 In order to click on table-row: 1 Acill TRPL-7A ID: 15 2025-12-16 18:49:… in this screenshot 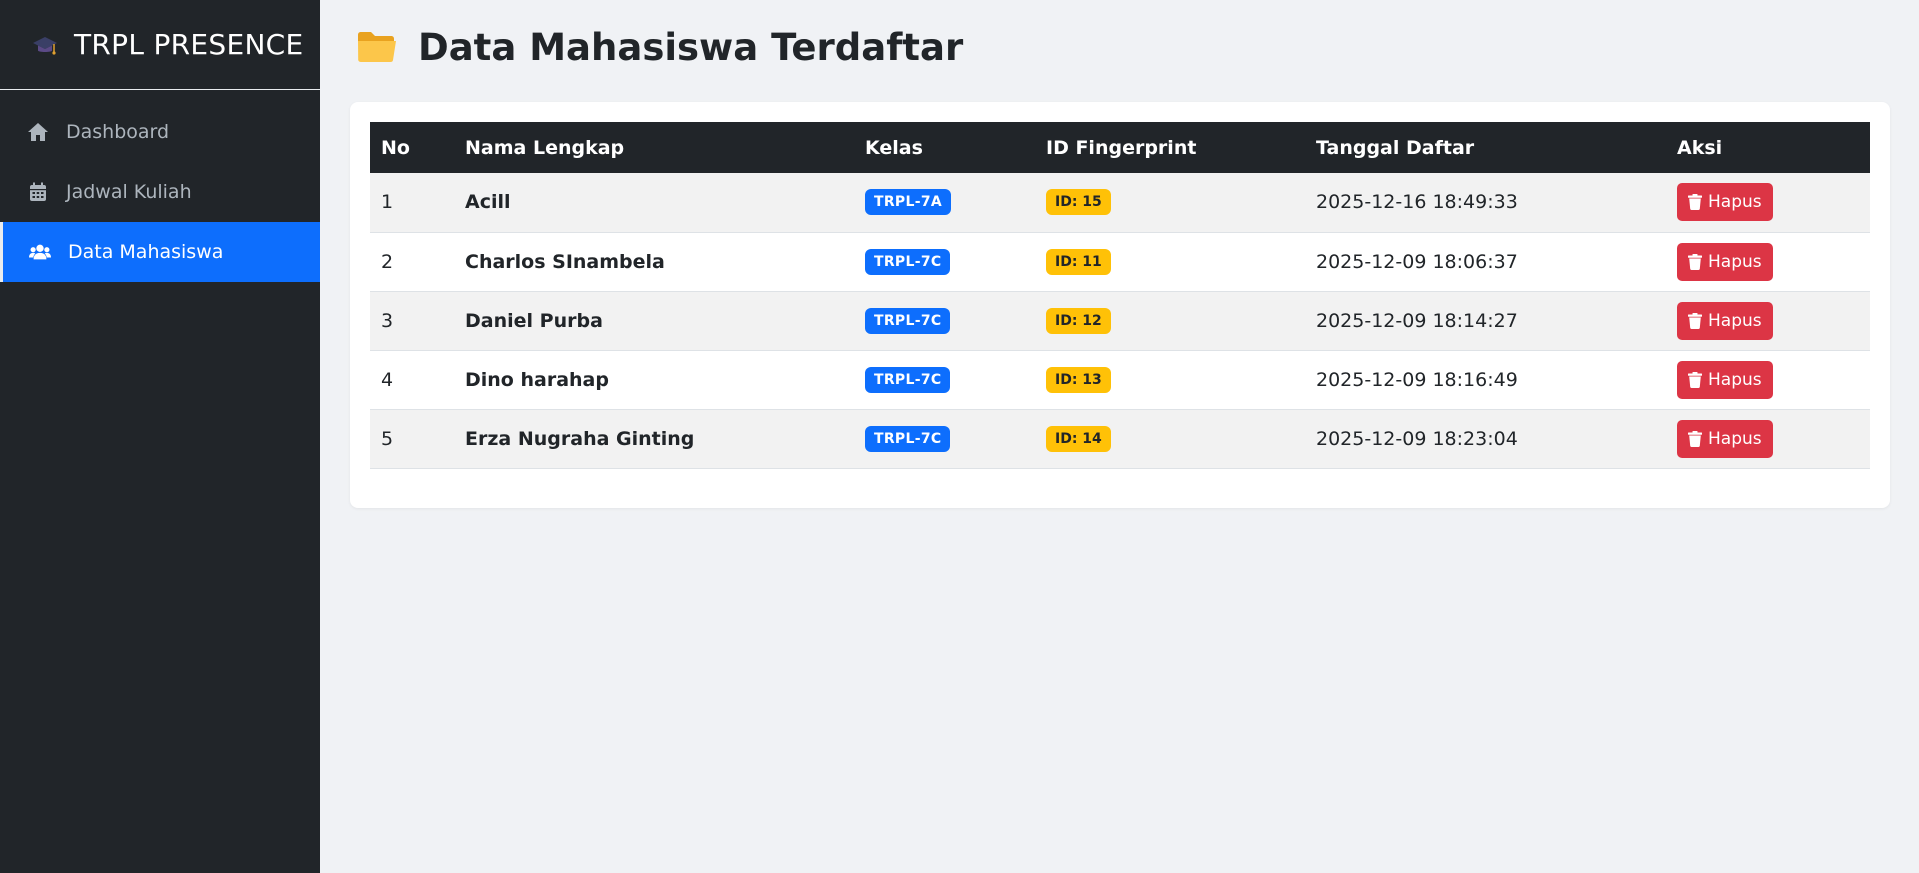, I will do `click(1120, 202)`.